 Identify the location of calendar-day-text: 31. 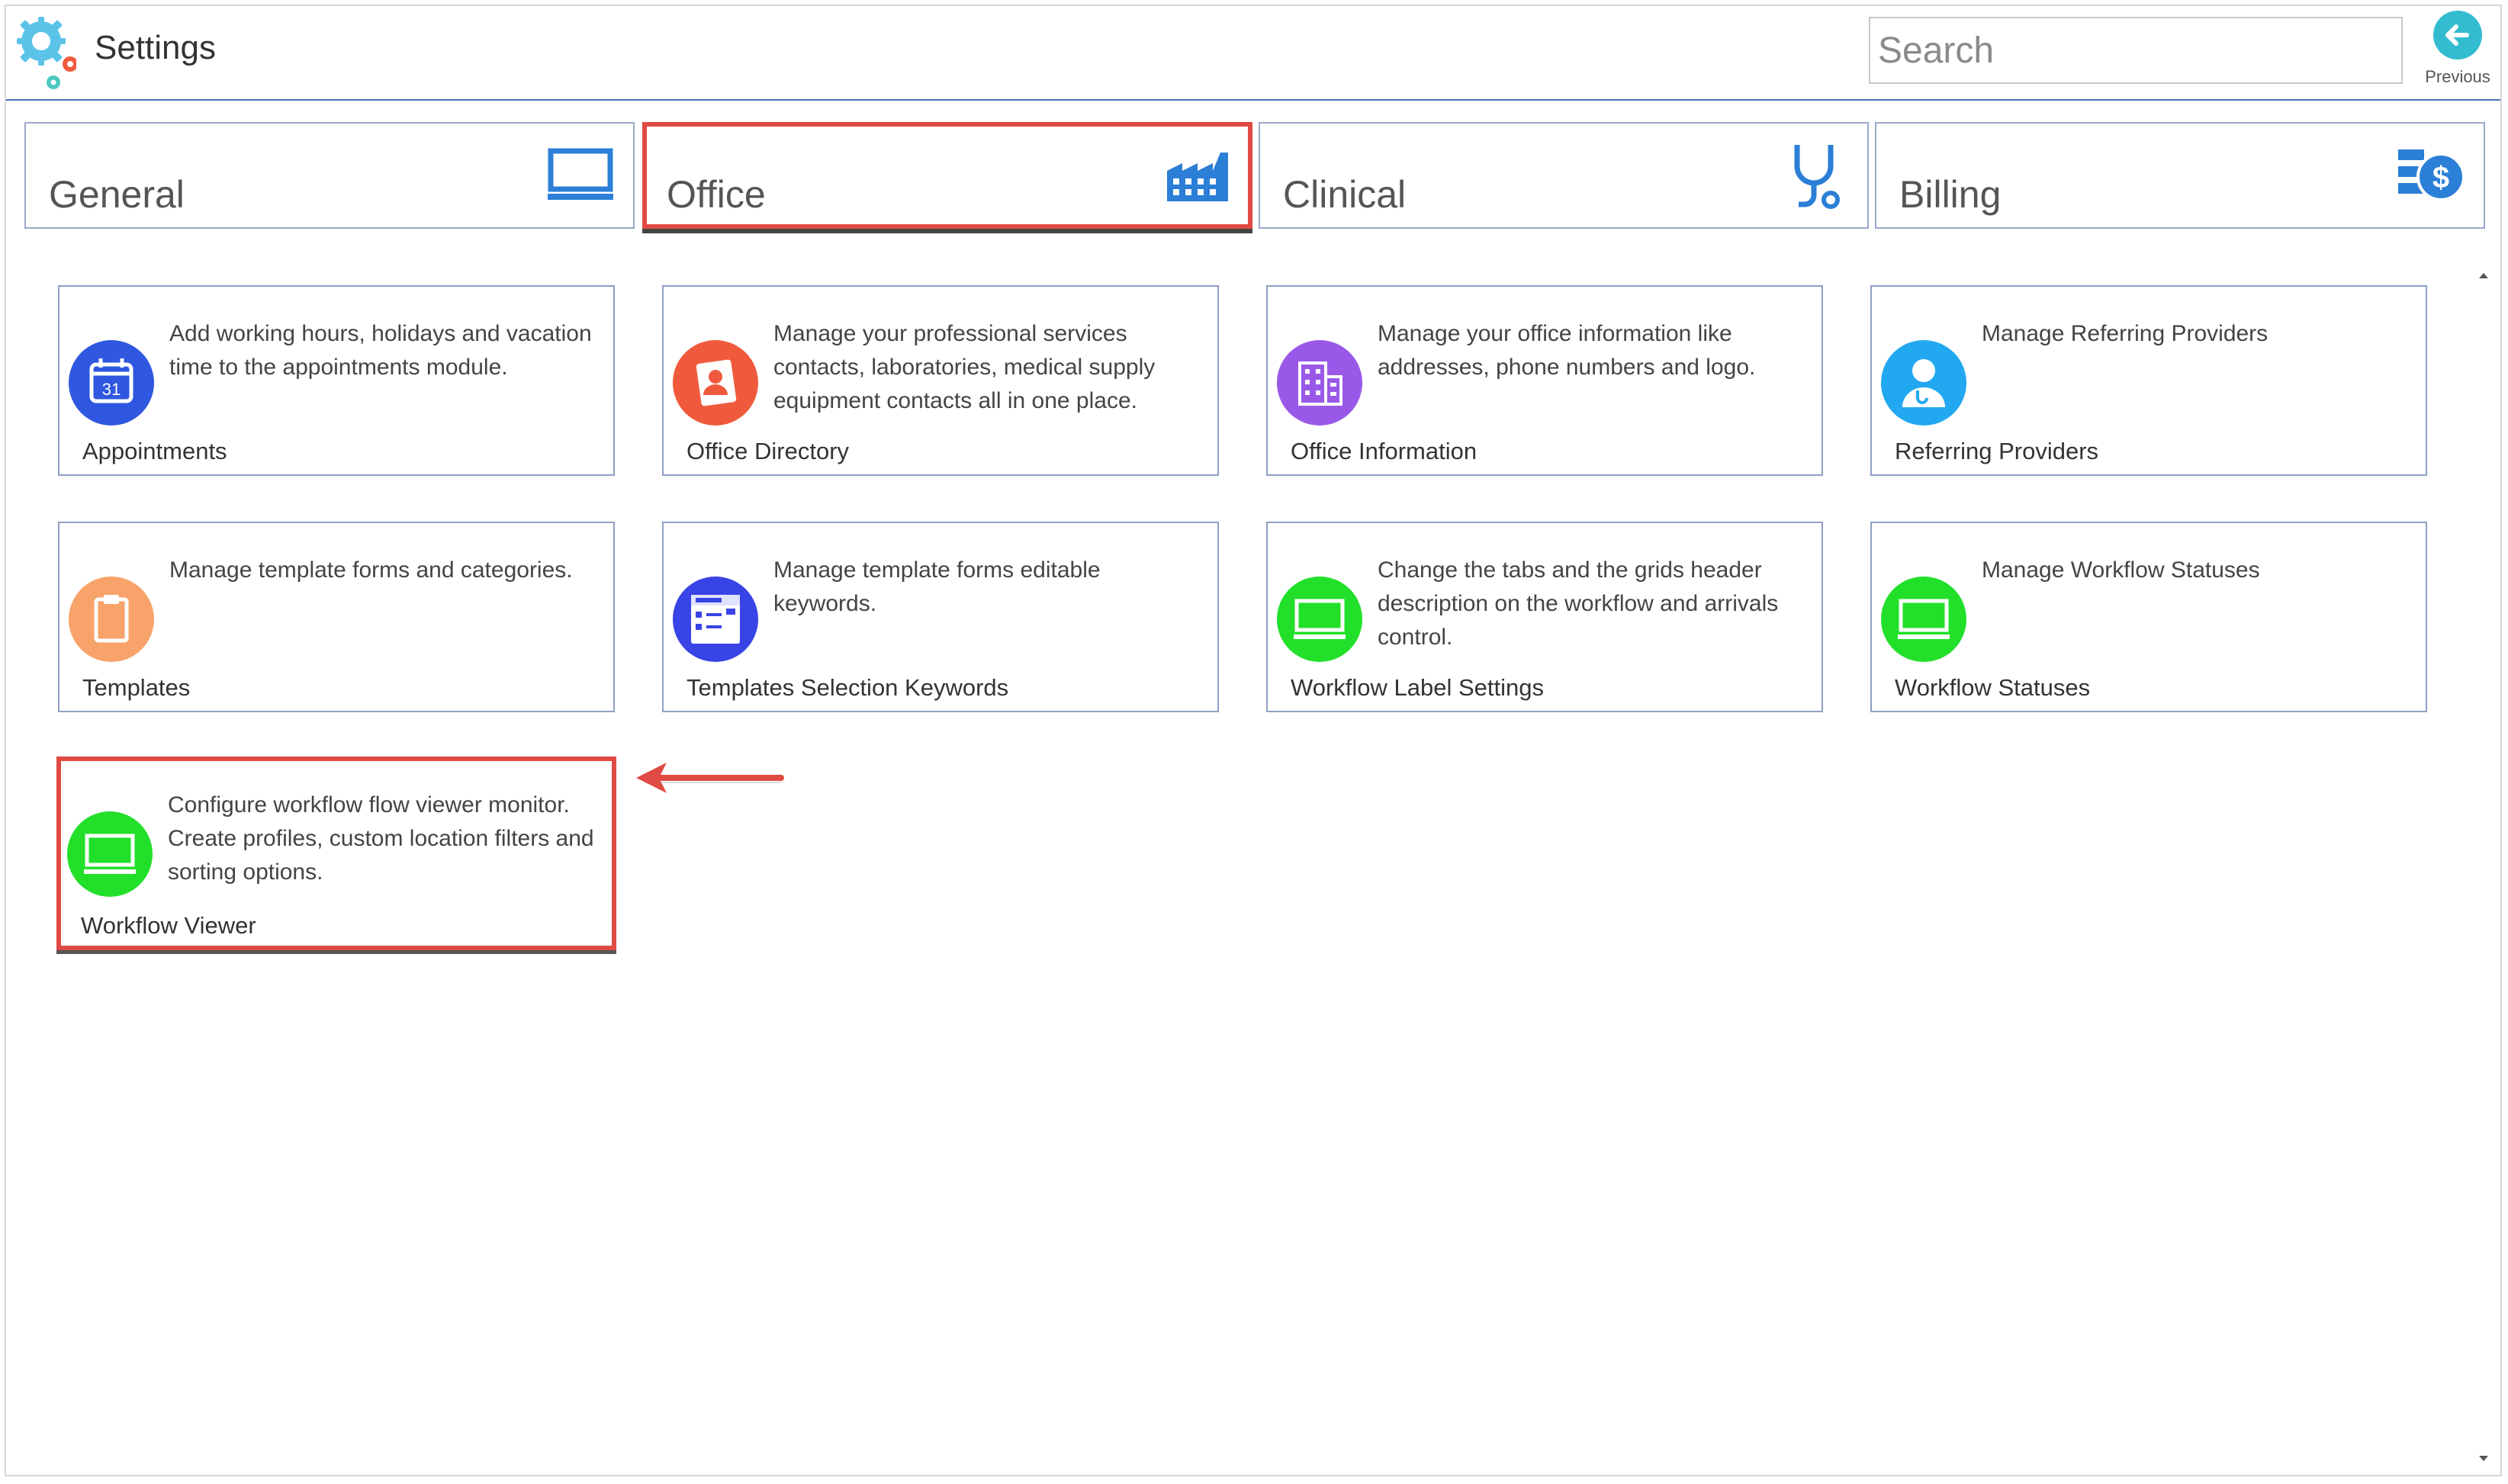
(111, 389).